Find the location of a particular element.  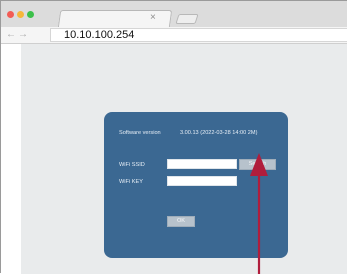

new-tab-button is located at coordinates (187, 19).